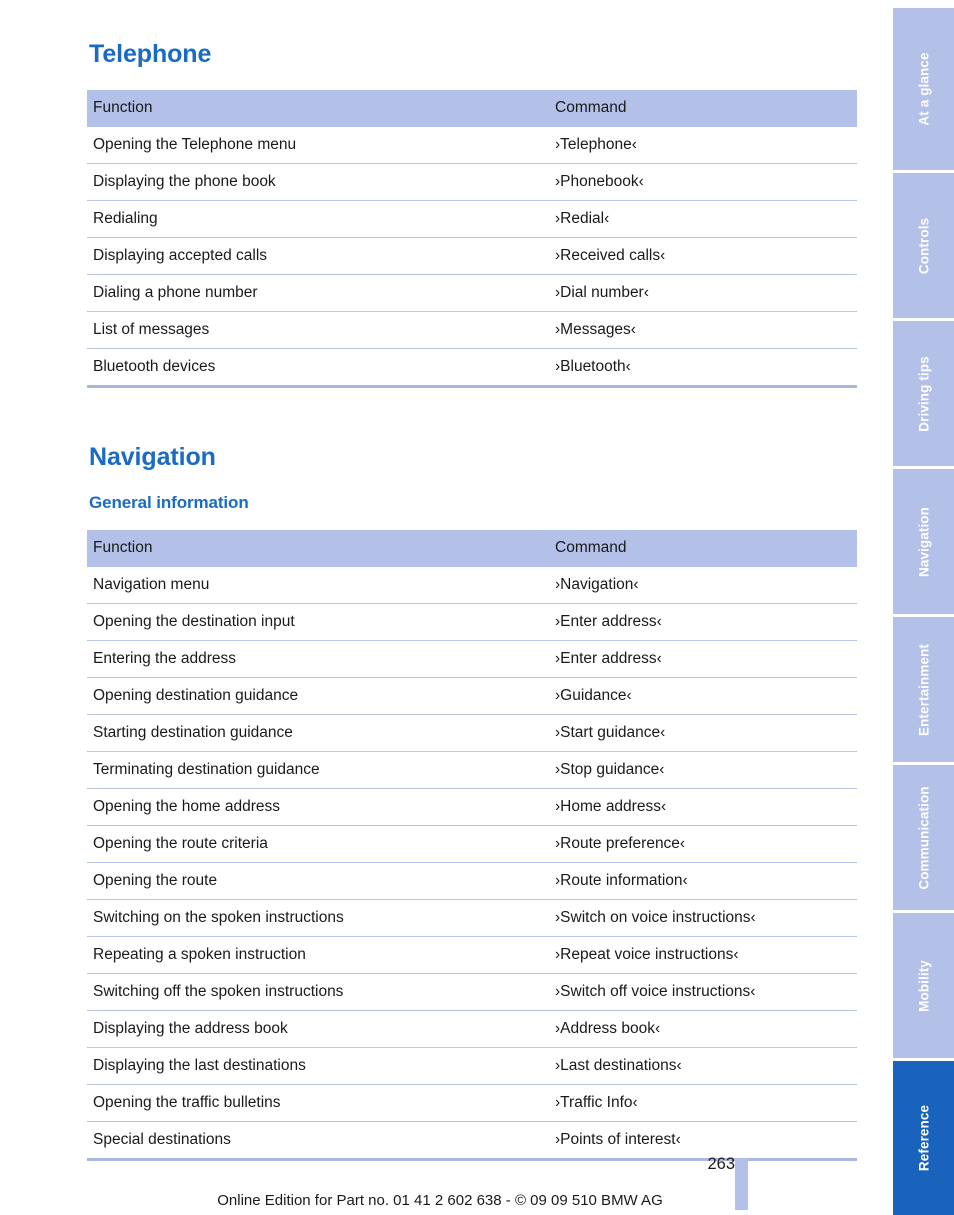  I want to click on cell-function: Displaying the phone book, so click(318, 182).